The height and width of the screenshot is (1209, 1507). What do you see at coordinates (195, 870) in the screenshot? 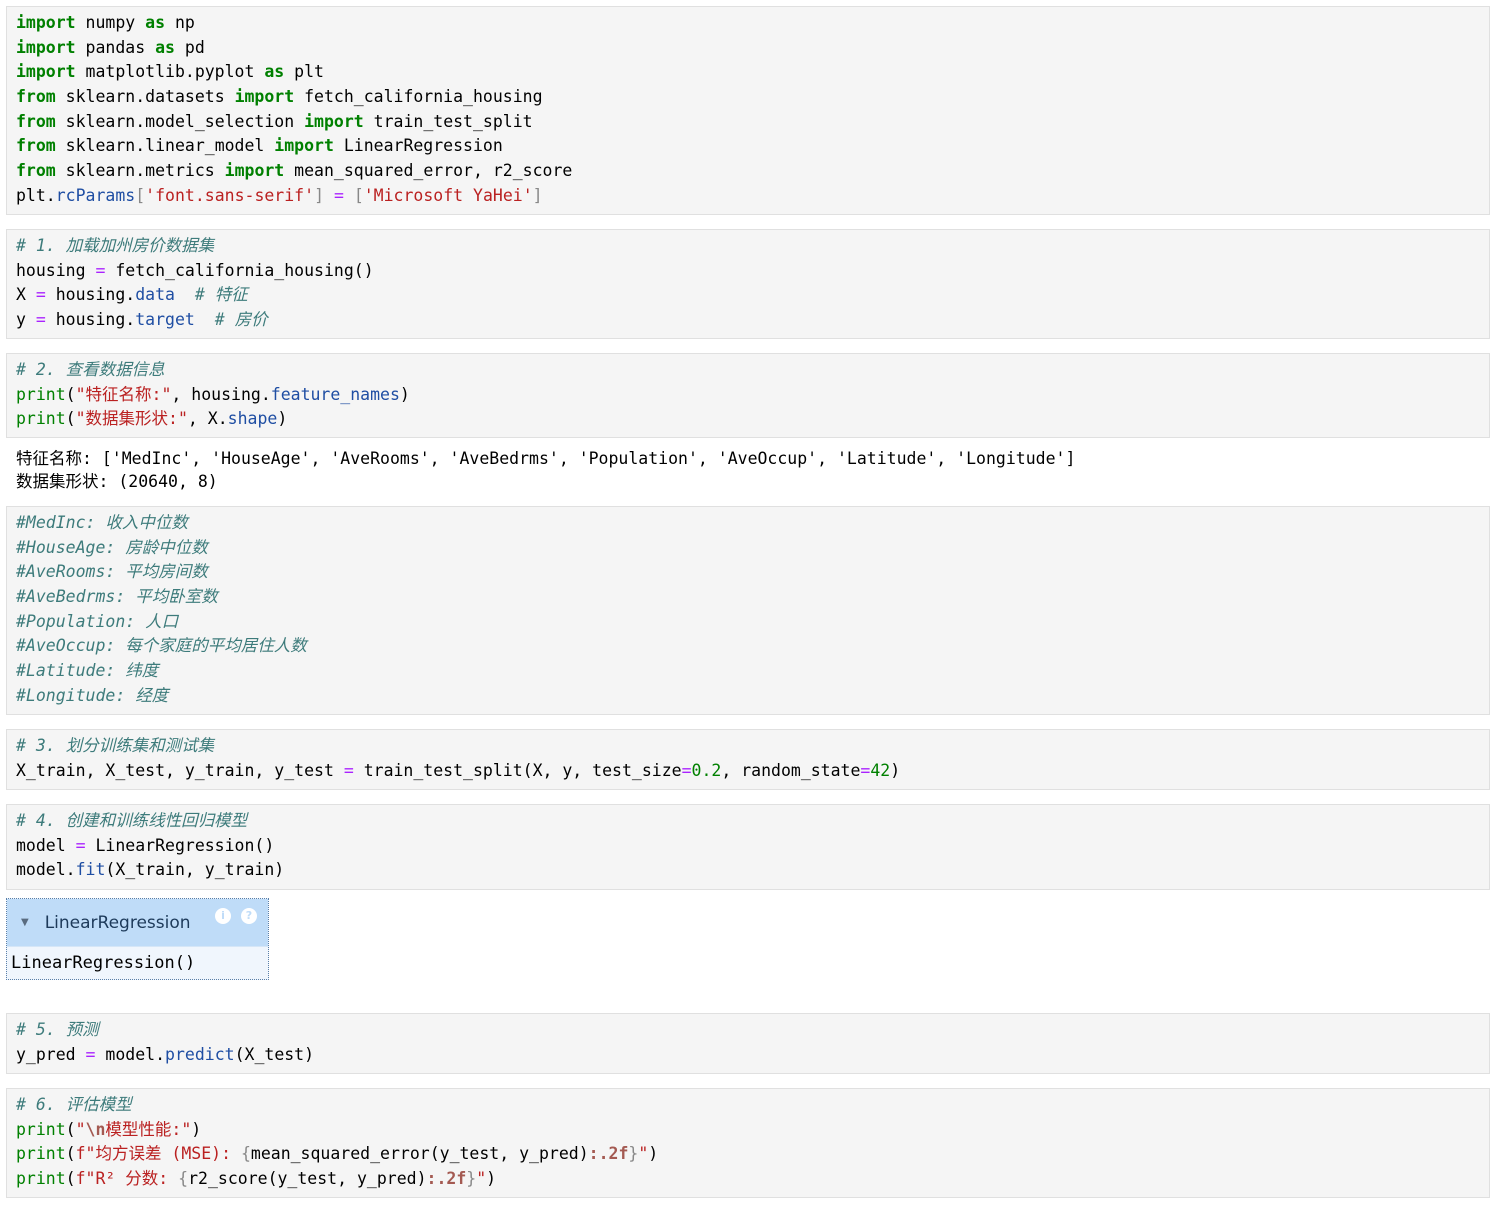
I see `code-token: (X_train, y_train)` at bounding box center [195, 870].